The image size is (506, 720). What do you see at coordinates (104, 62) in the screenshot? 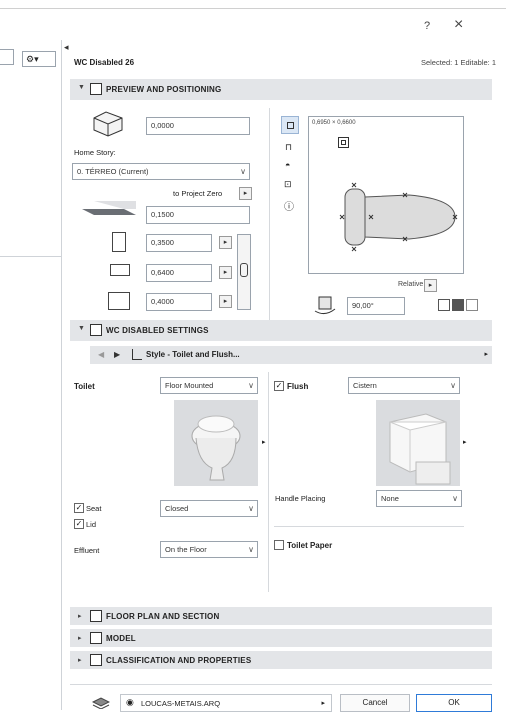
I see `dialog-title: WC Disabled 26` at bounding box center [104, 62].